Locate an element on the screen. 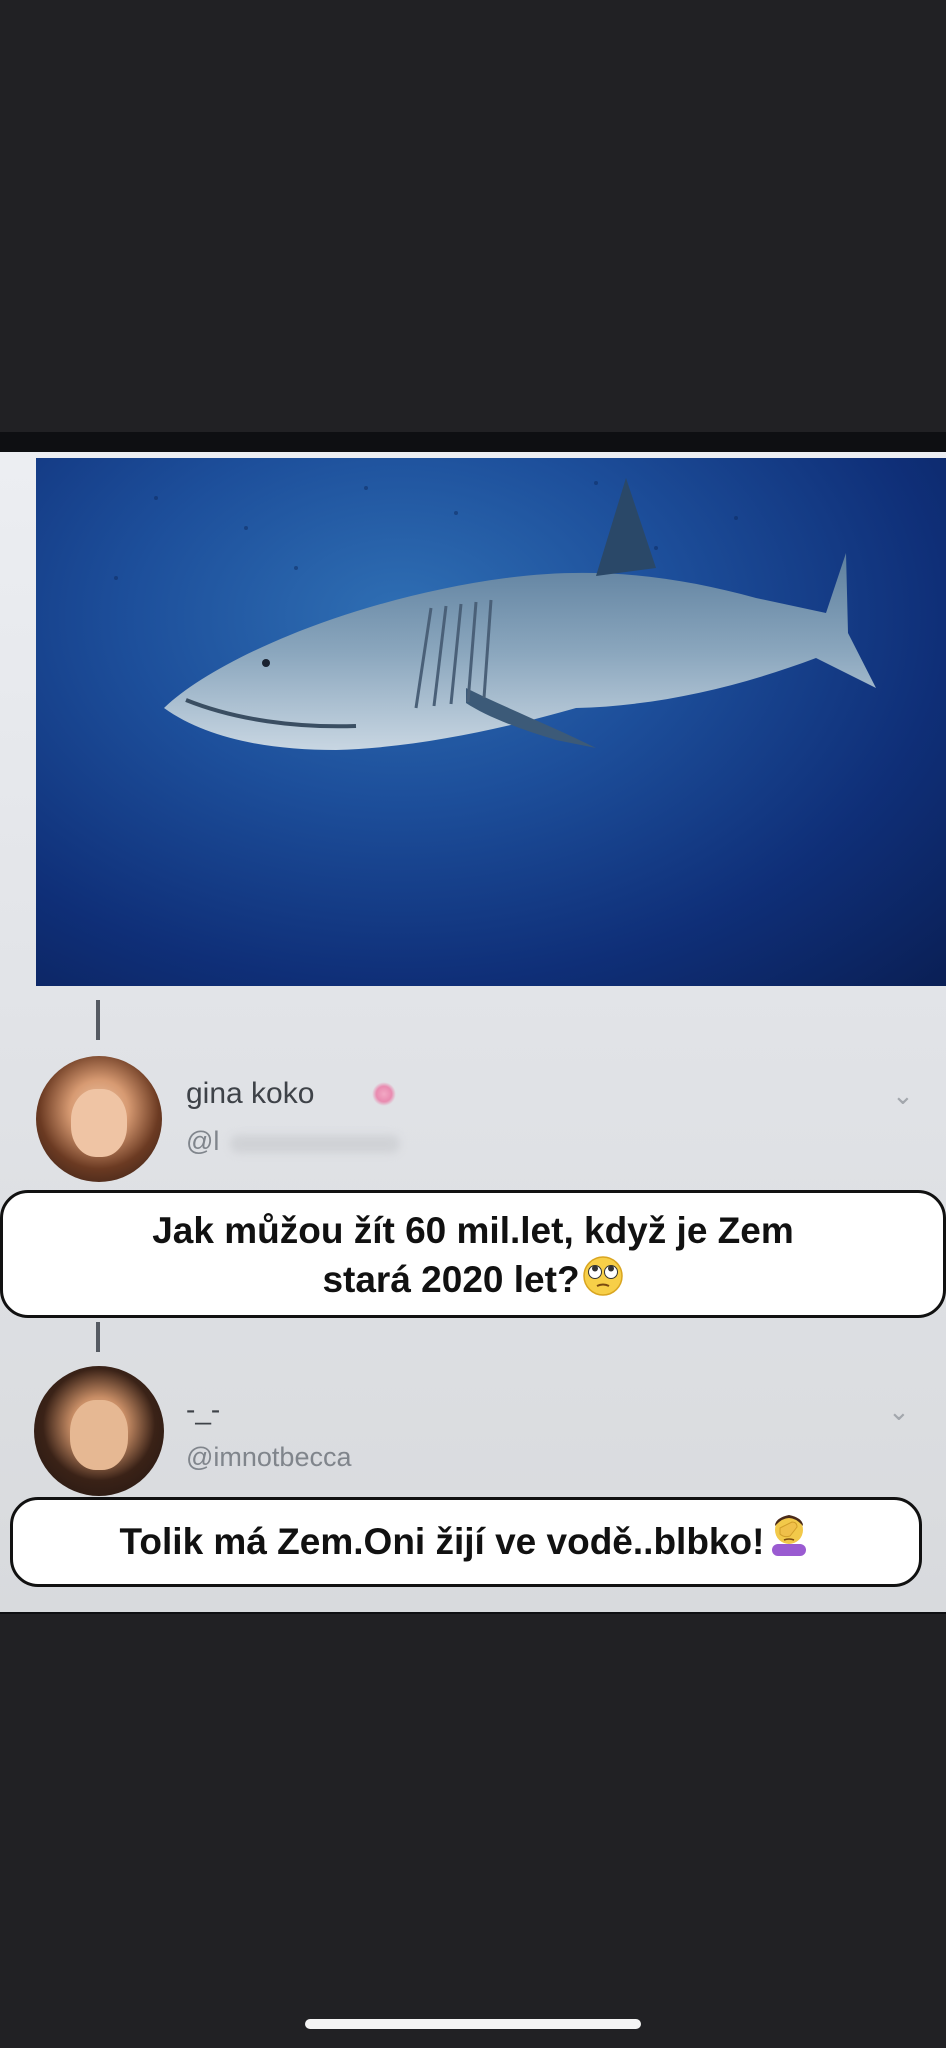  thread-line-middle is located at coordinates (98, 1337).